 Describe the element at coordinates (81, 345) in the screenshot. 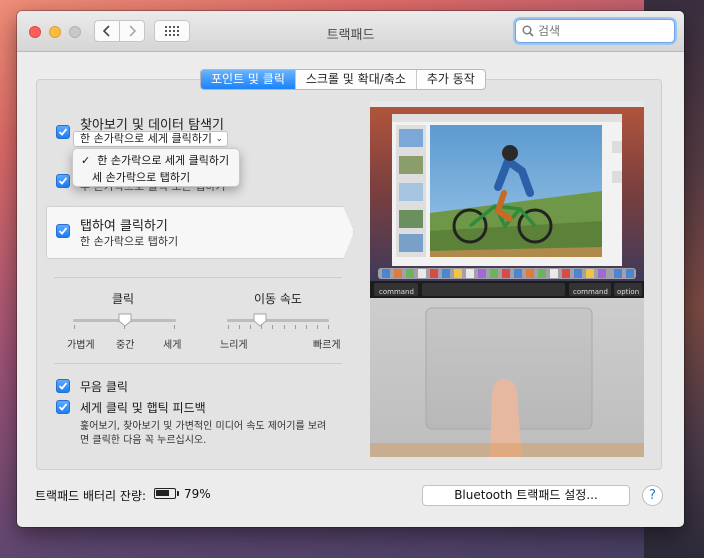

I see `click-tick-light: 가볍게` at that location.